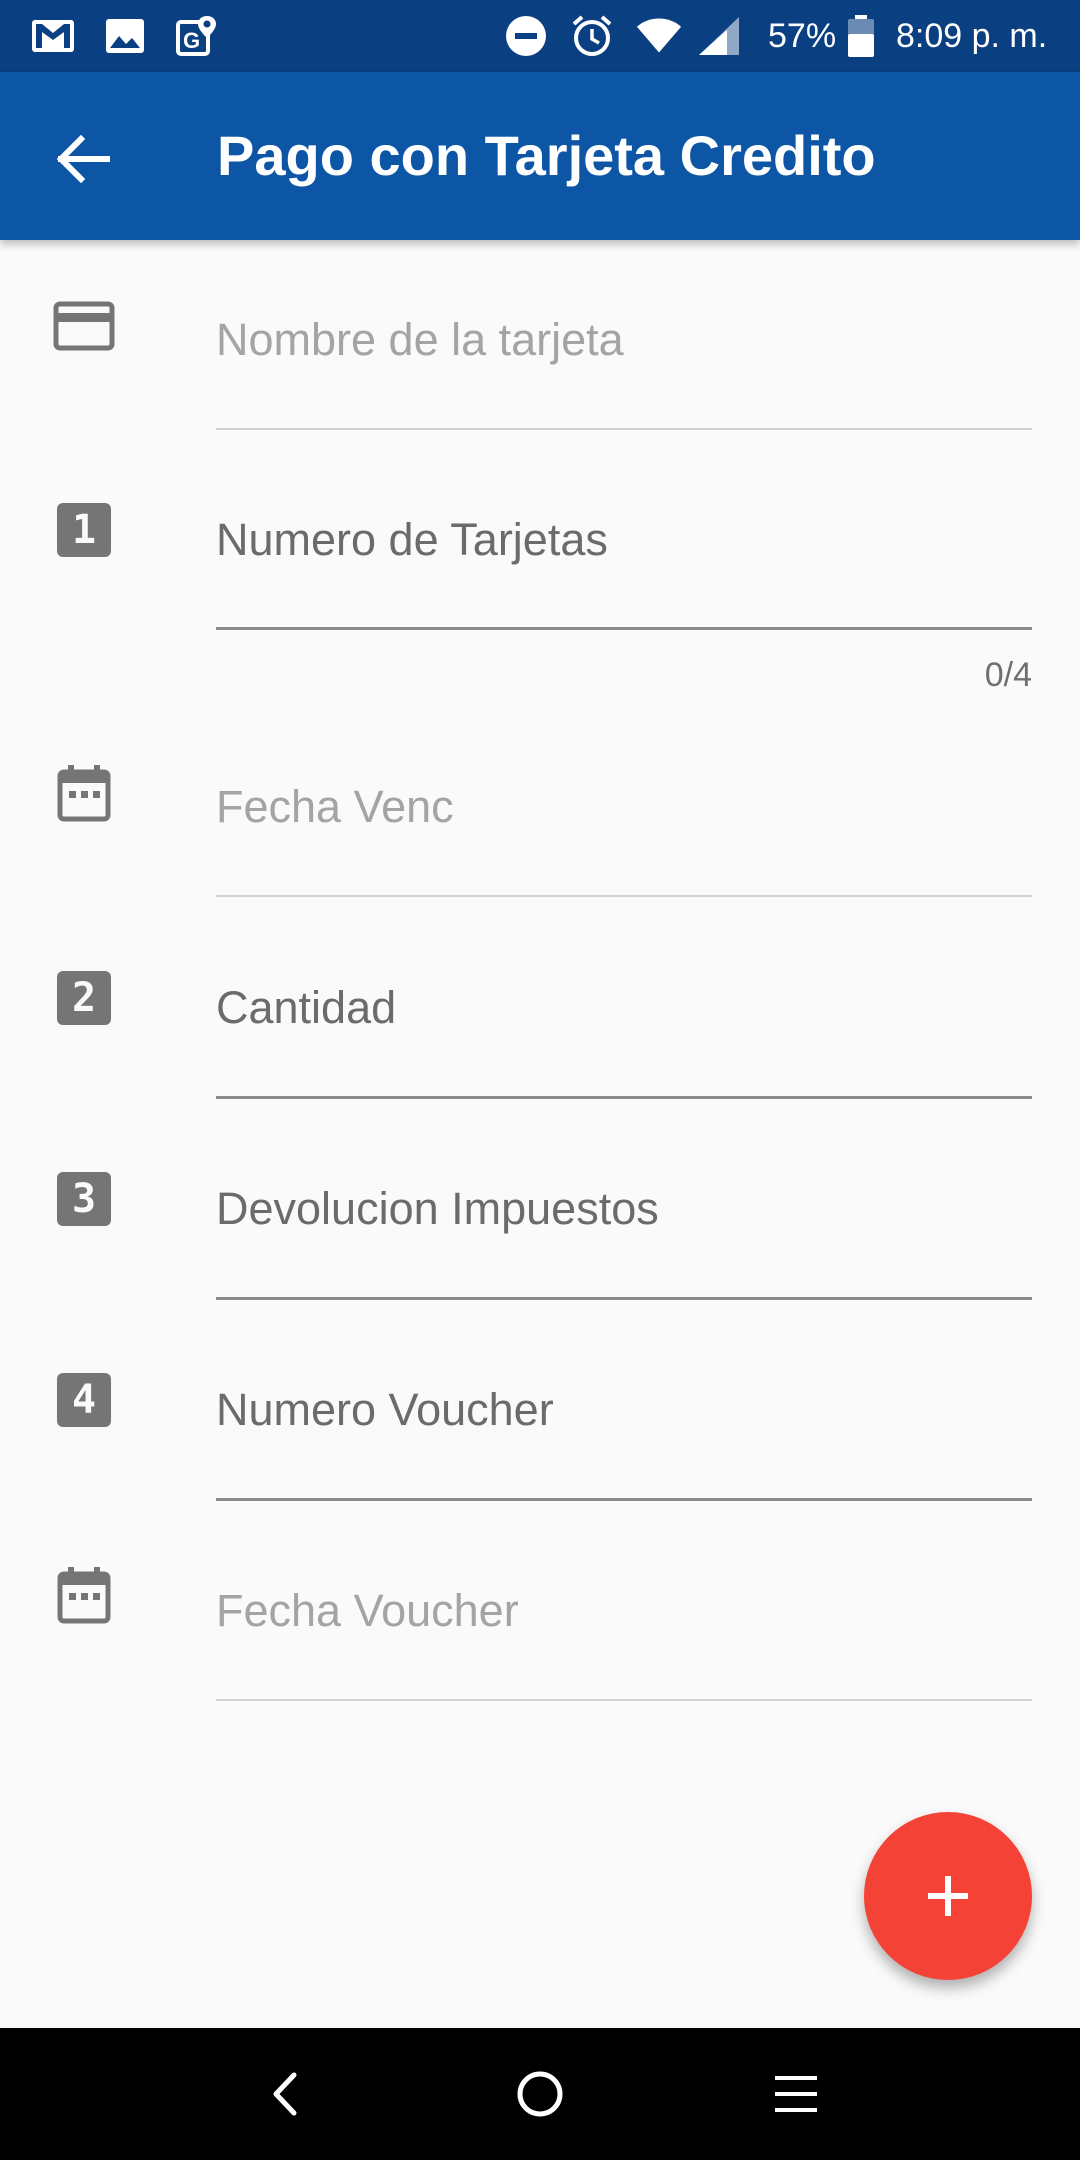 The width and height of the screenshot is (1080, 2160). I want to click on expiry-date-input, so click(624, 807).